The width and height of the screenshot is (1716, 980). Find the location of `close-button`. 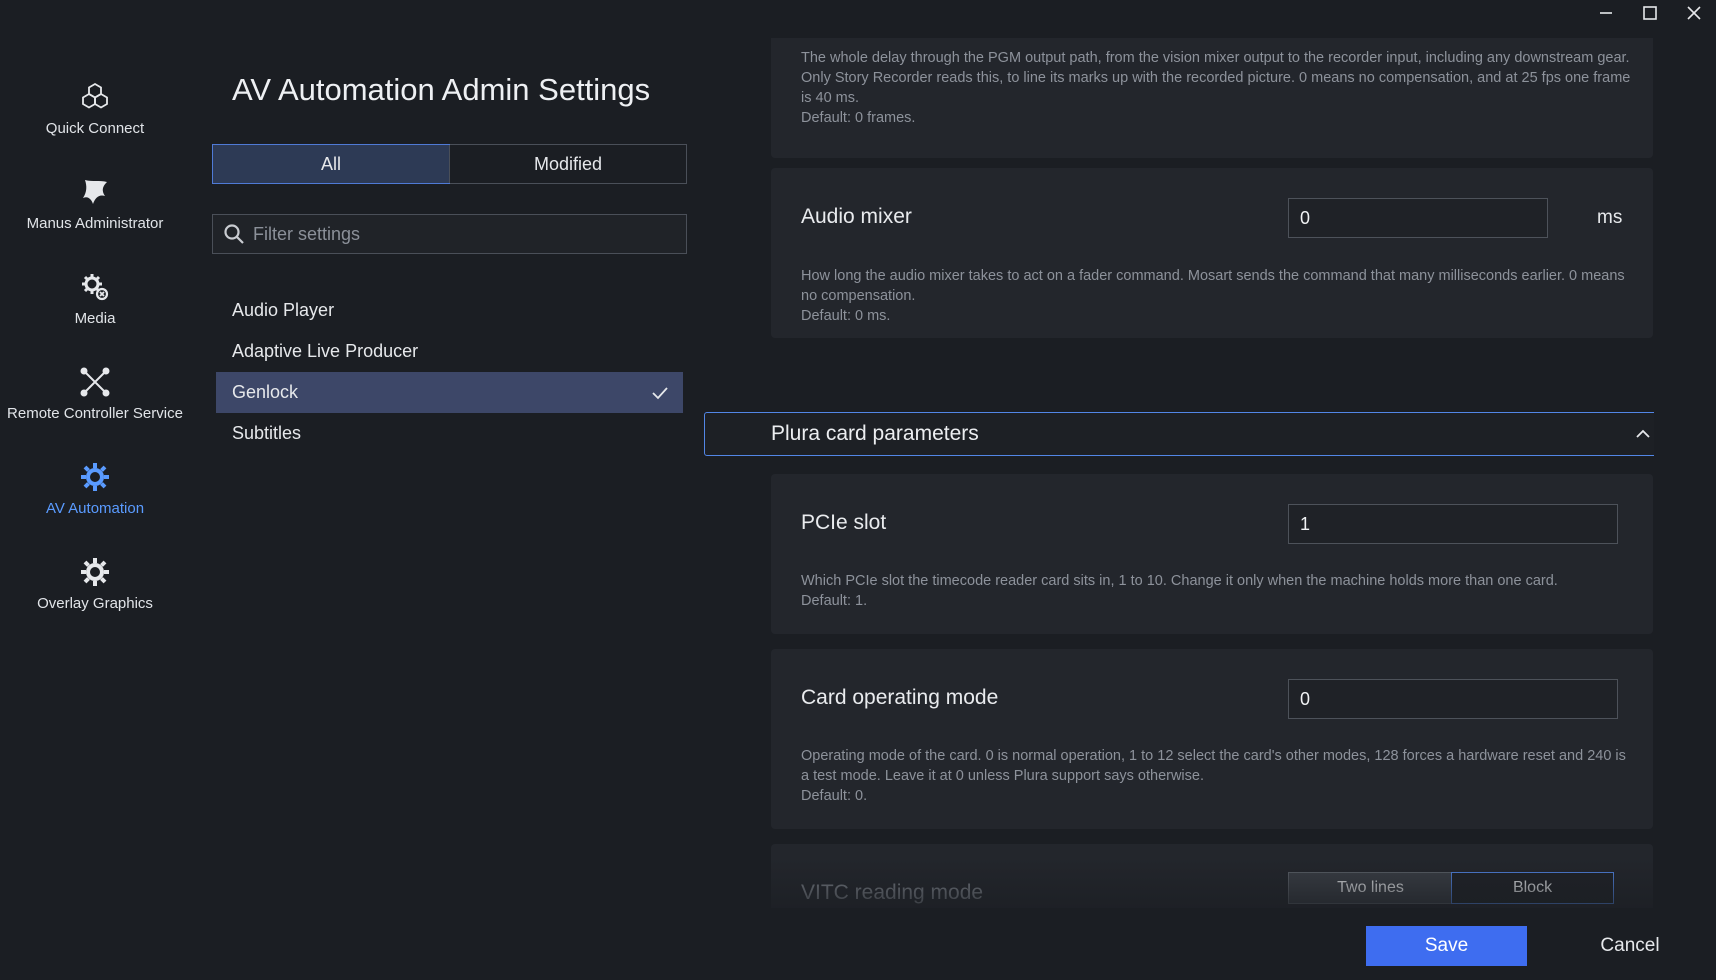

close-button is located at coordinates (1694, 13).